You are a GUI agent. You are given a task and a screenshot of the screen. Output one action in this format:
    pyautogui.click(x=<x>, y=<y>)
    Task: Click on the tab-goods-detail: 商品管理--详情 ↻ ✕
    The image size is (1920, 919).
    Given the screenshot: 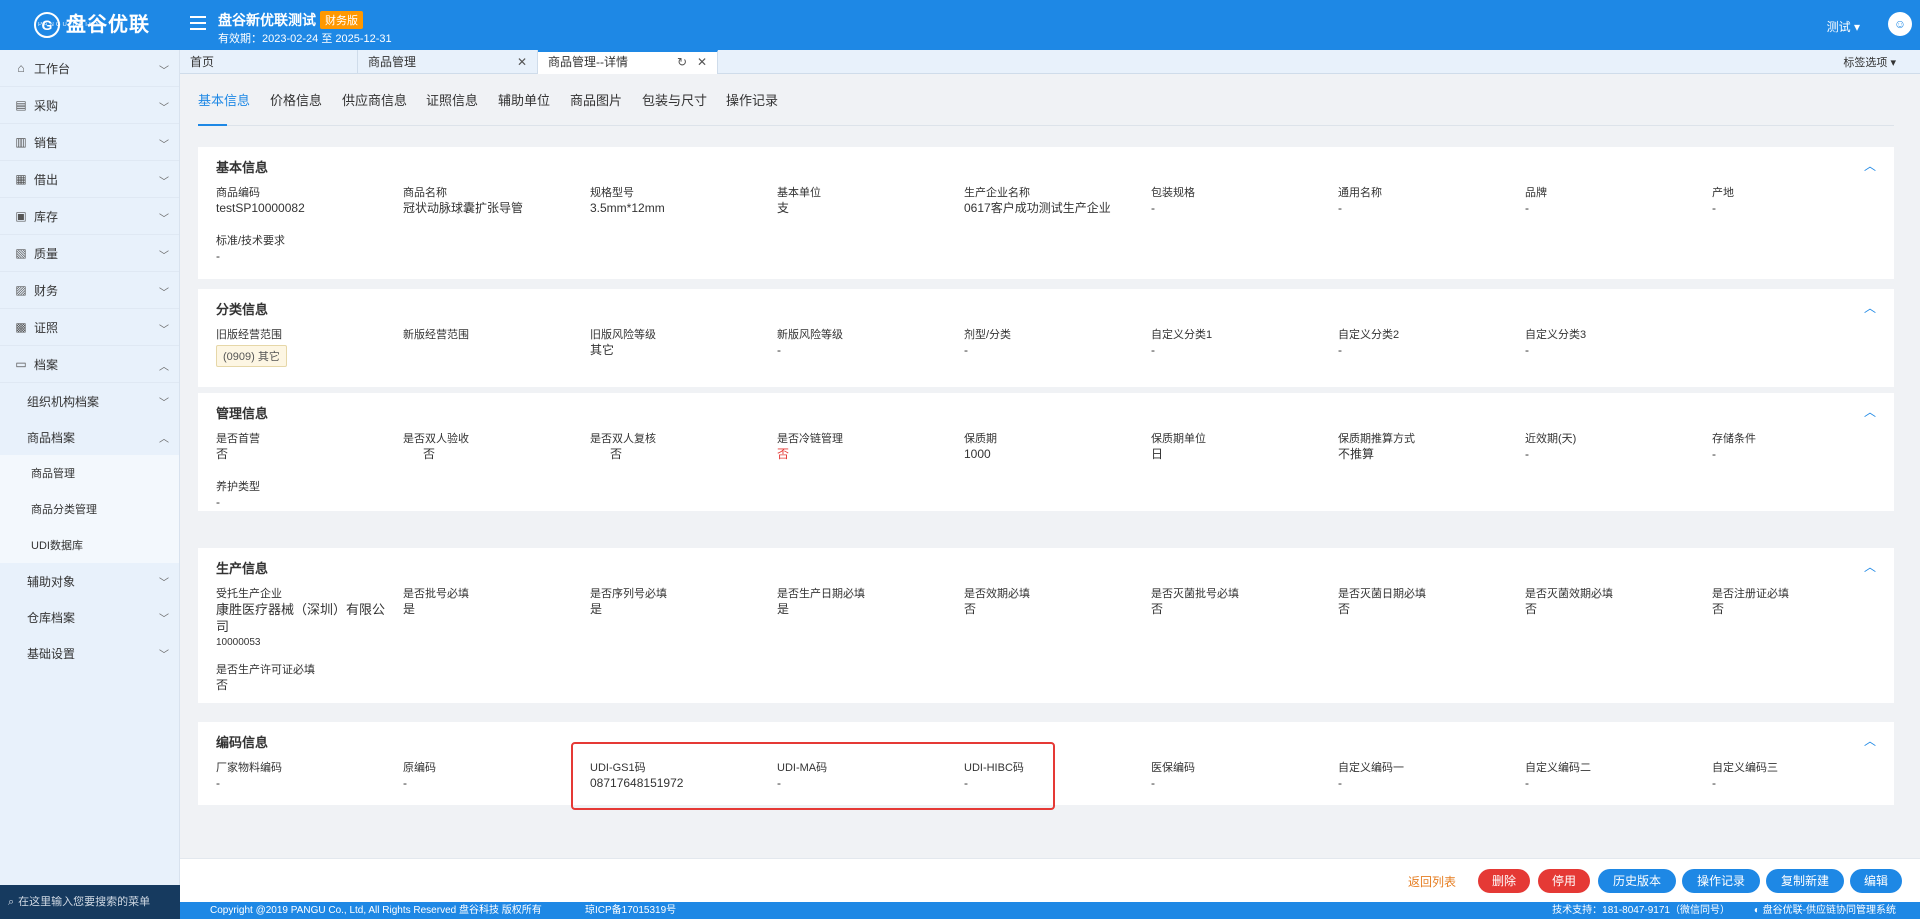 What is the action you would take?
    pyautogui.click(x=628, y=62)
    